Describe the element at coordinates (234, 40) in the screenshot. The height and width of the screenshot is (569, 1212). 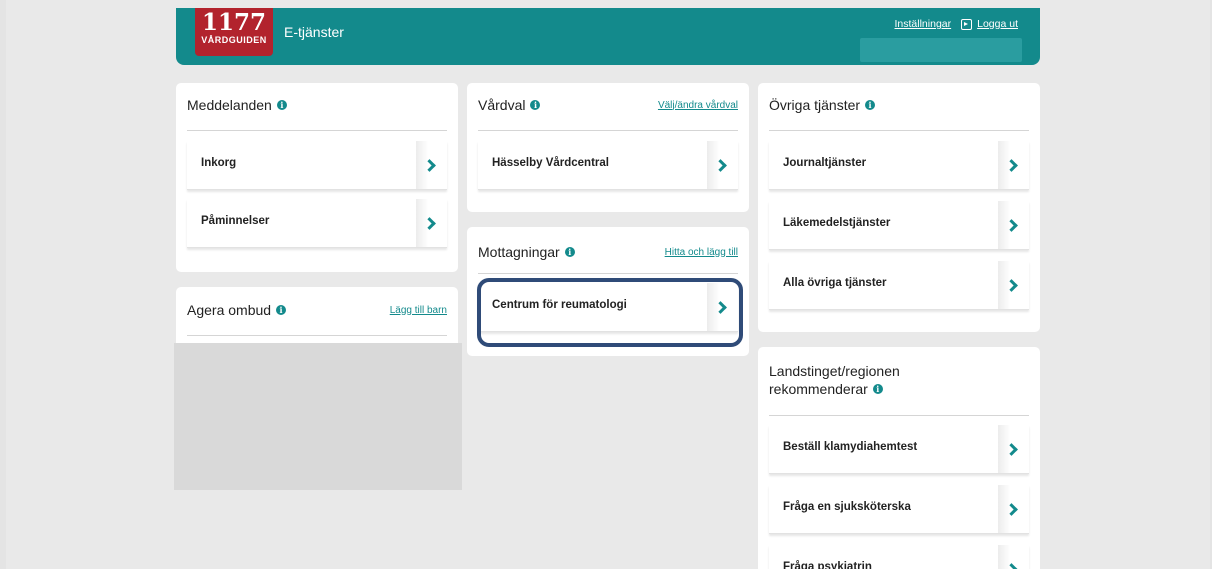
I see `logo-subtitle: VÅRDGUIDEN` at that location.